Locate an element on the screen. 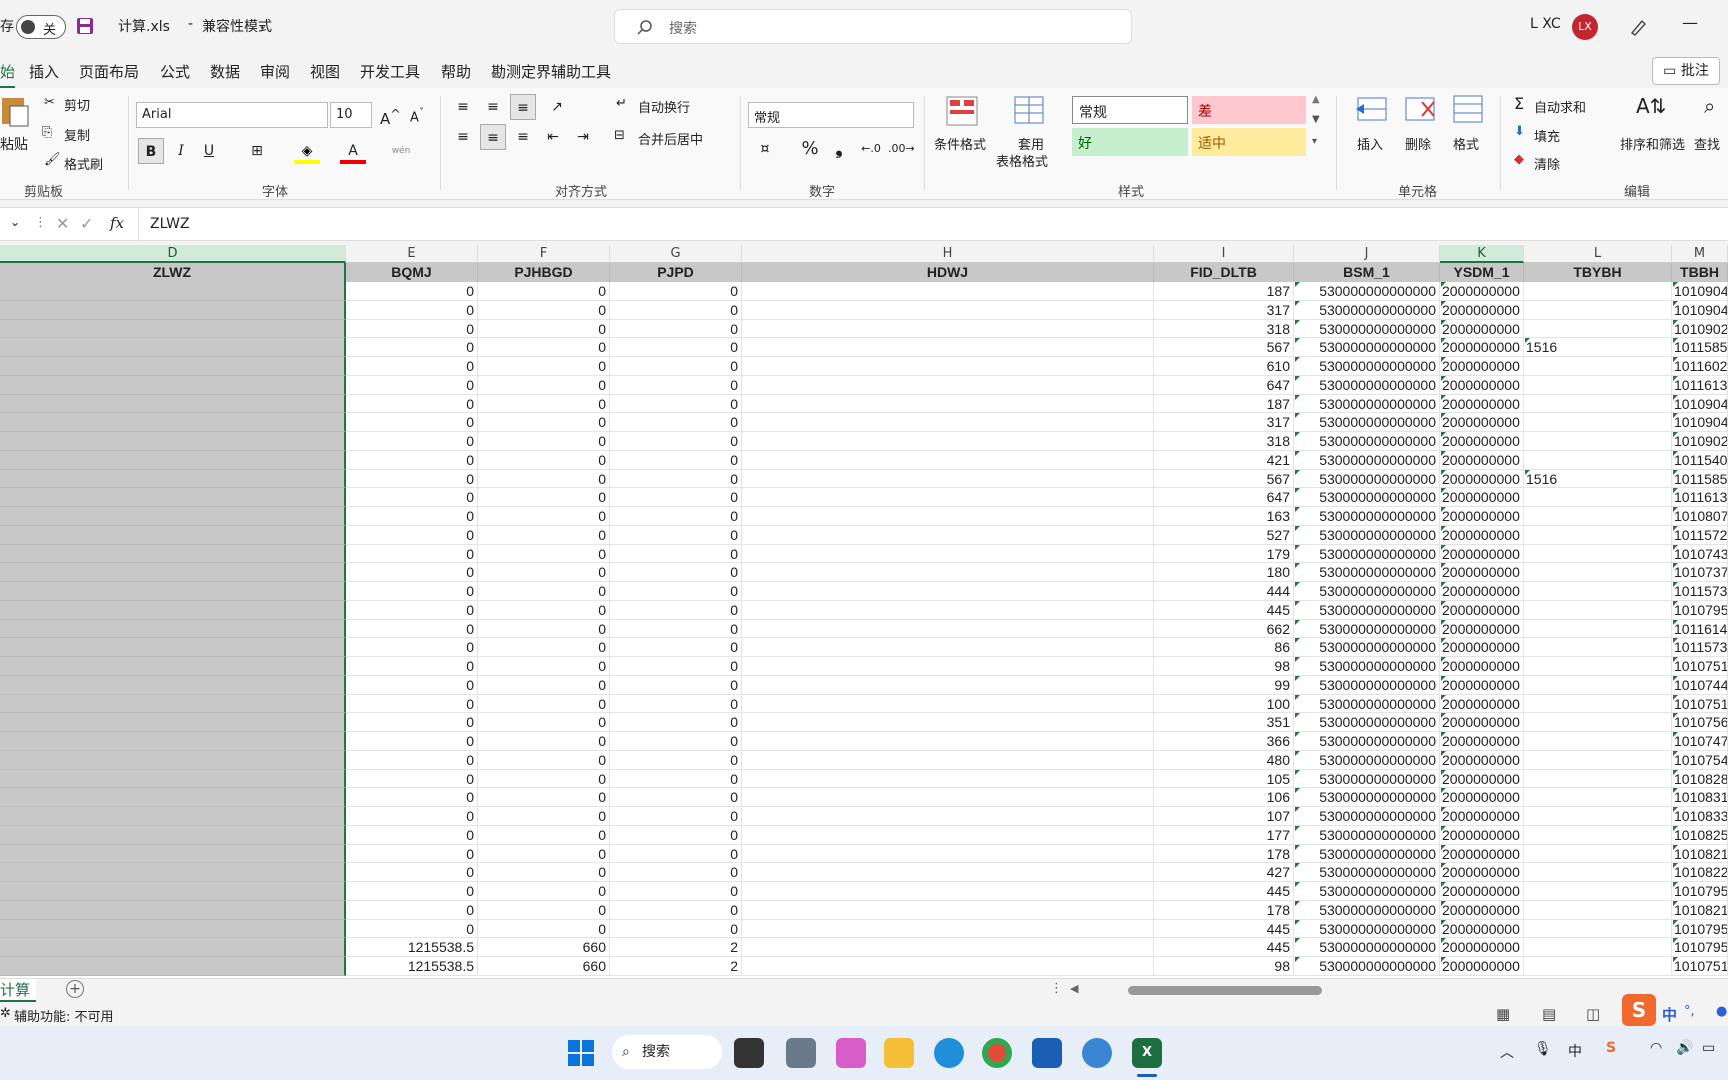  cell-tbbh: 1010821 is located at coordinates (1700, 910).